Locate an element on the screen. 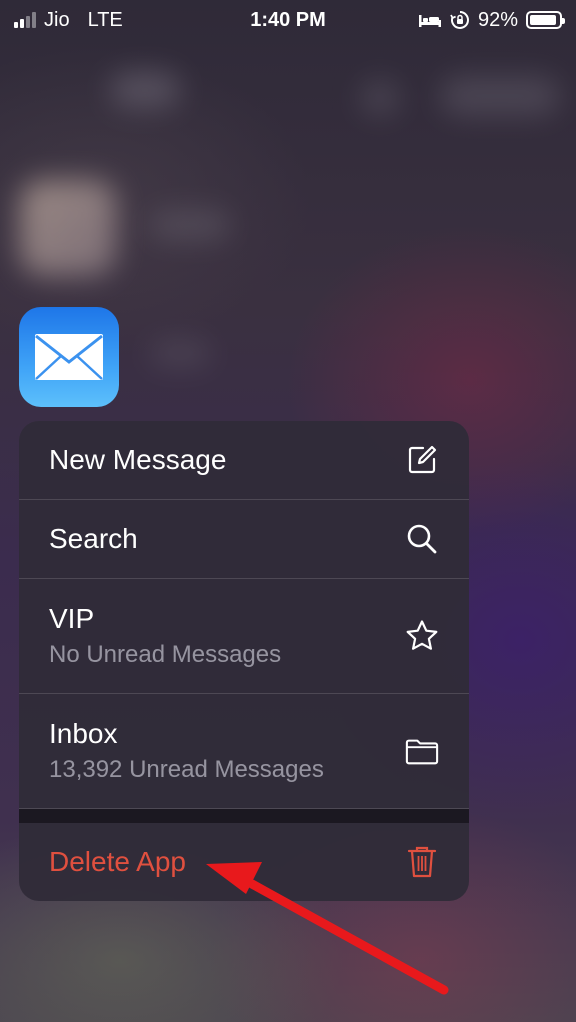 The width and height of the screenshot is (576, 1022). status-bar: Jio LTE 1:40 PM 92% is located at coordinates (288, 20).